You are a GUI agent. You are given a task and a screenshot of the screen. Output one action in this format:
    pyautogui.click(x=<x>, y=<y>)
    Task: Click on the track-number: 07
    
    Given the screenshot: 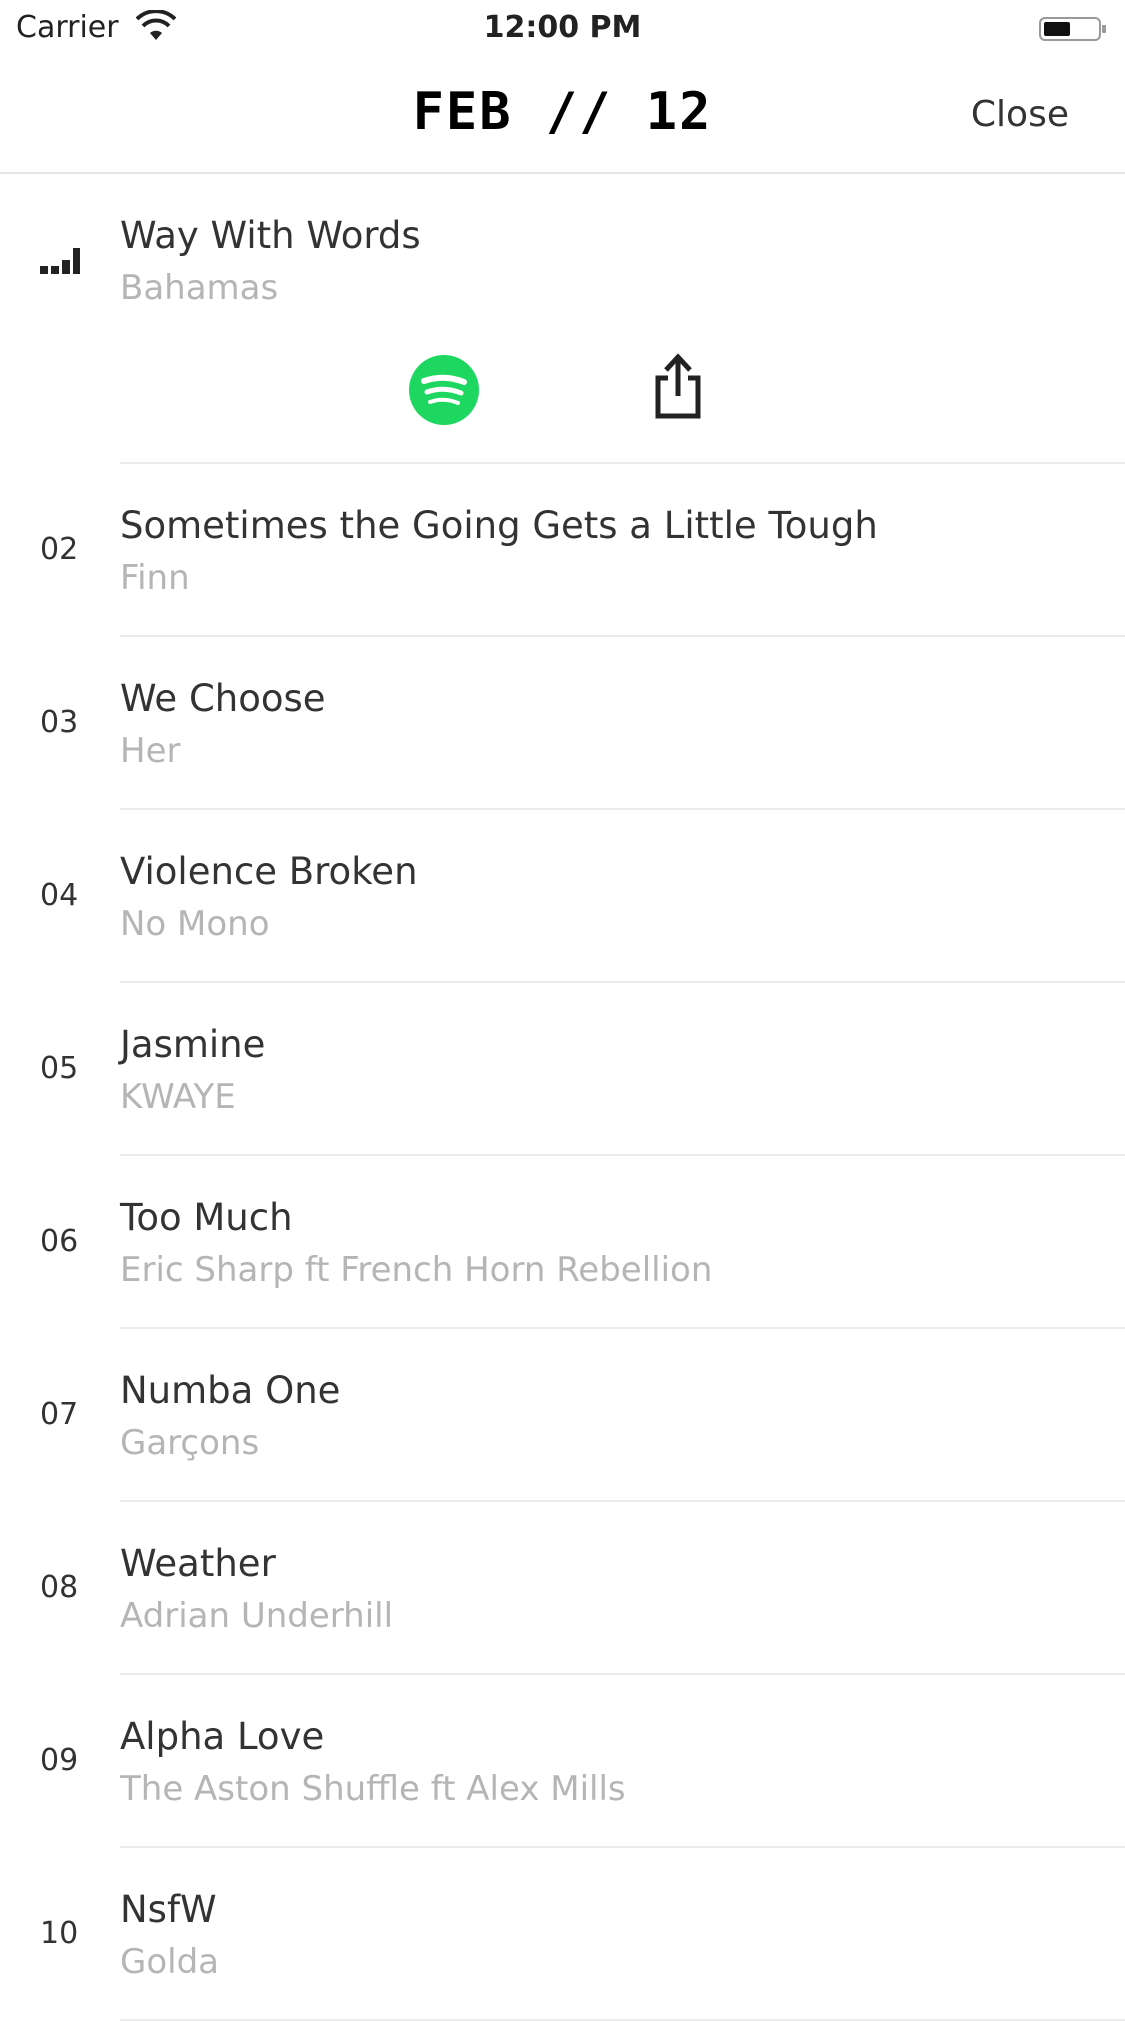 What is the action you would take?
    pyautogui.click(x=59, y=1414)
    